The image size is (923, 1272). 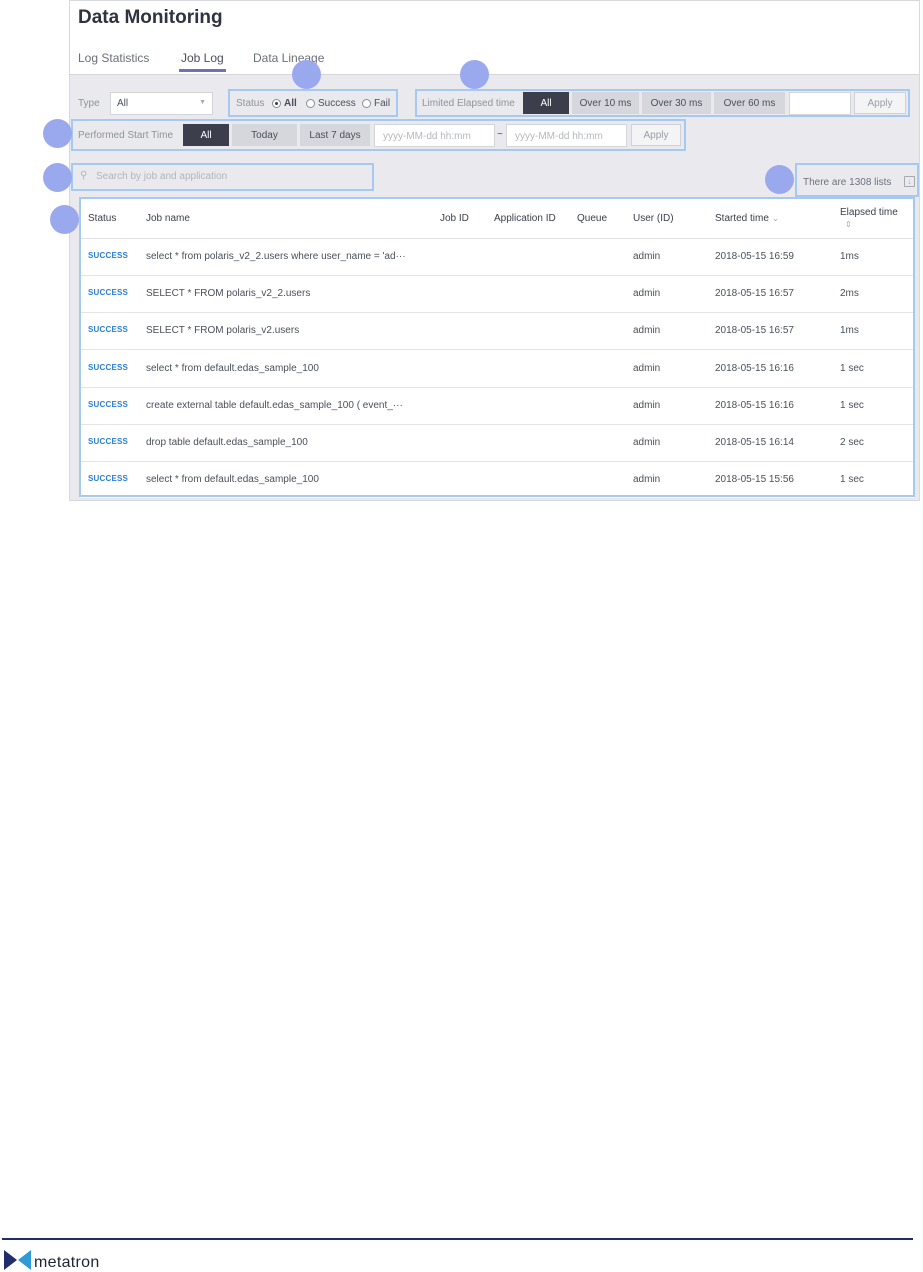 I want to click on list-count-highlight-box, so click(x=857, y=180).